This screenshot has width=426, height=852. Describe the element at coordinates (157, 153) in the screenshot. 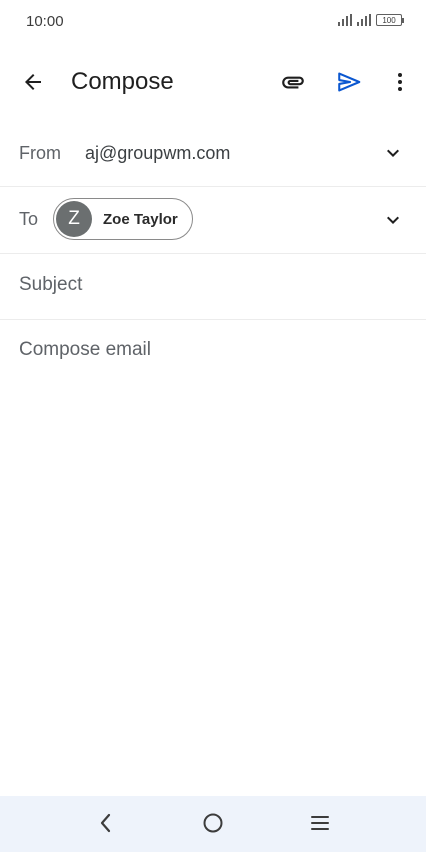

I see `from-address: aj@groupwm.com` at that location.